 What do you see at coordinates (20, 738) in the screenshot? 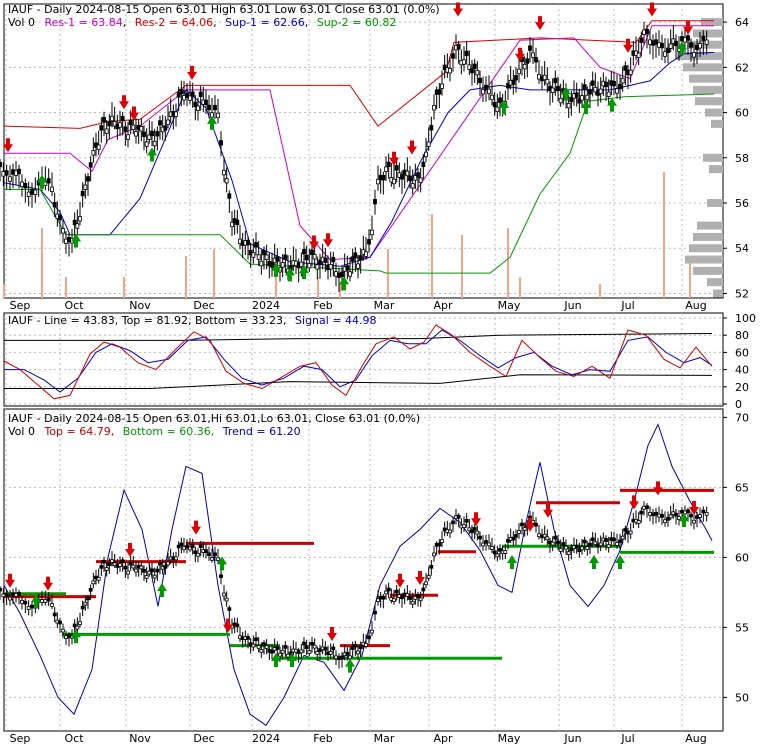
I see `trend-month-label: Sep` at bounding box center [20, 738].